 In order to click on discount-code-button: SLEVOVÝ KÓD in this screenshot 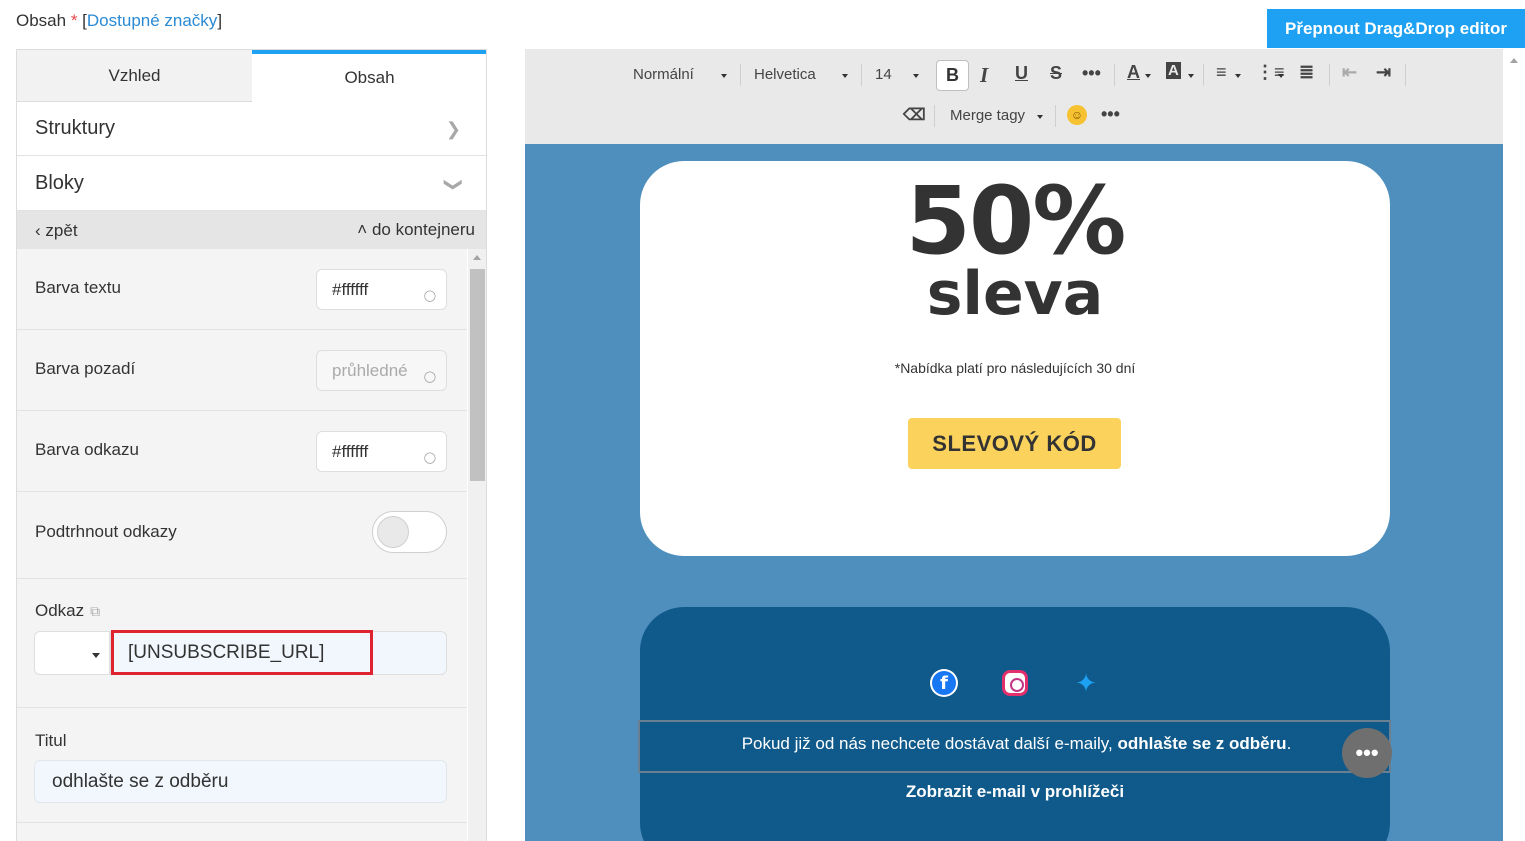, I will do `click(1014, 443)`.